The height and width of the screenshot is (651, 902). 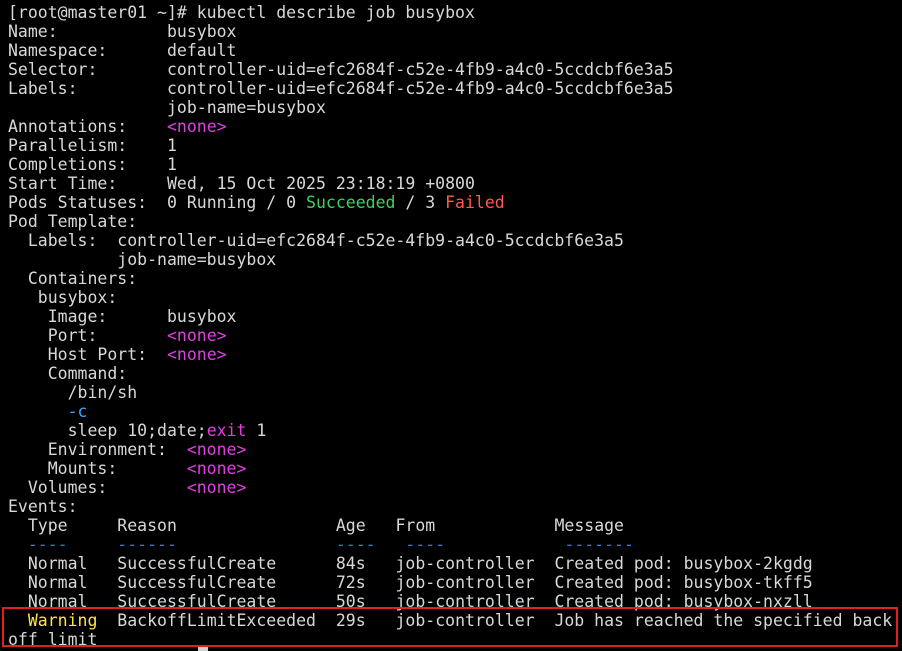 What do you see at coordinates (203, 649) in the screenshot?
I see `terminal-cursor` at bounding box center [203, 649].